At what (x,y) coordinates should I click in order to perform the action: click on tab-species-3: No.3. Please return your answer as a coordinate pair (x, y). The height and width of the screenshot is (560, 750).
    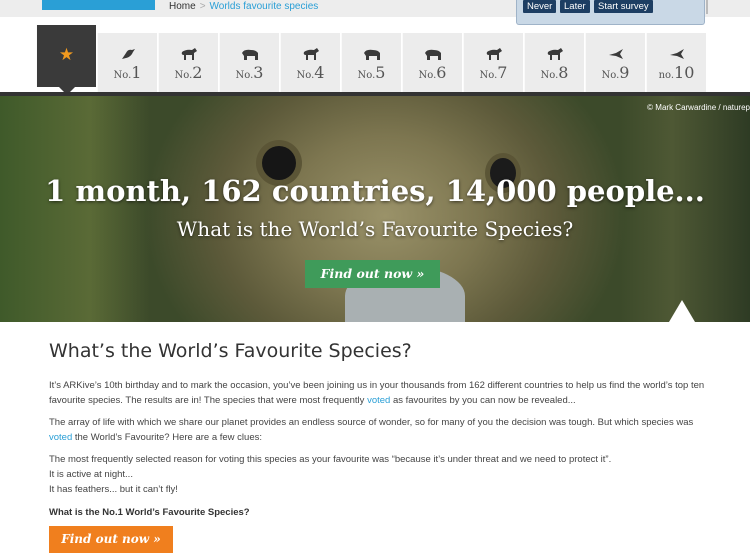
    Looking at the image, I should click on (249, 62).